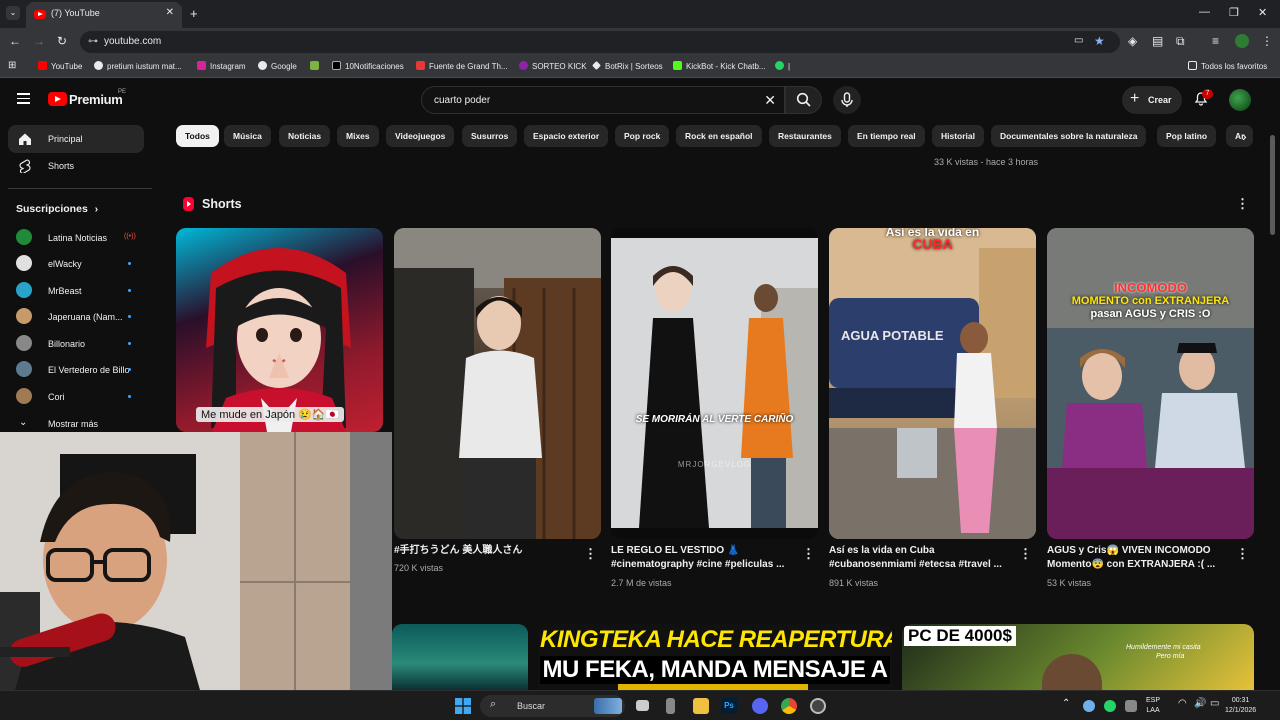 Image resolution: width=1280 pixels, height=720 pixels. What do you see at coordinates (93, 41) in the screenshot?
I see `site-info-icon: ⊶` at bounding box center [93, 41].